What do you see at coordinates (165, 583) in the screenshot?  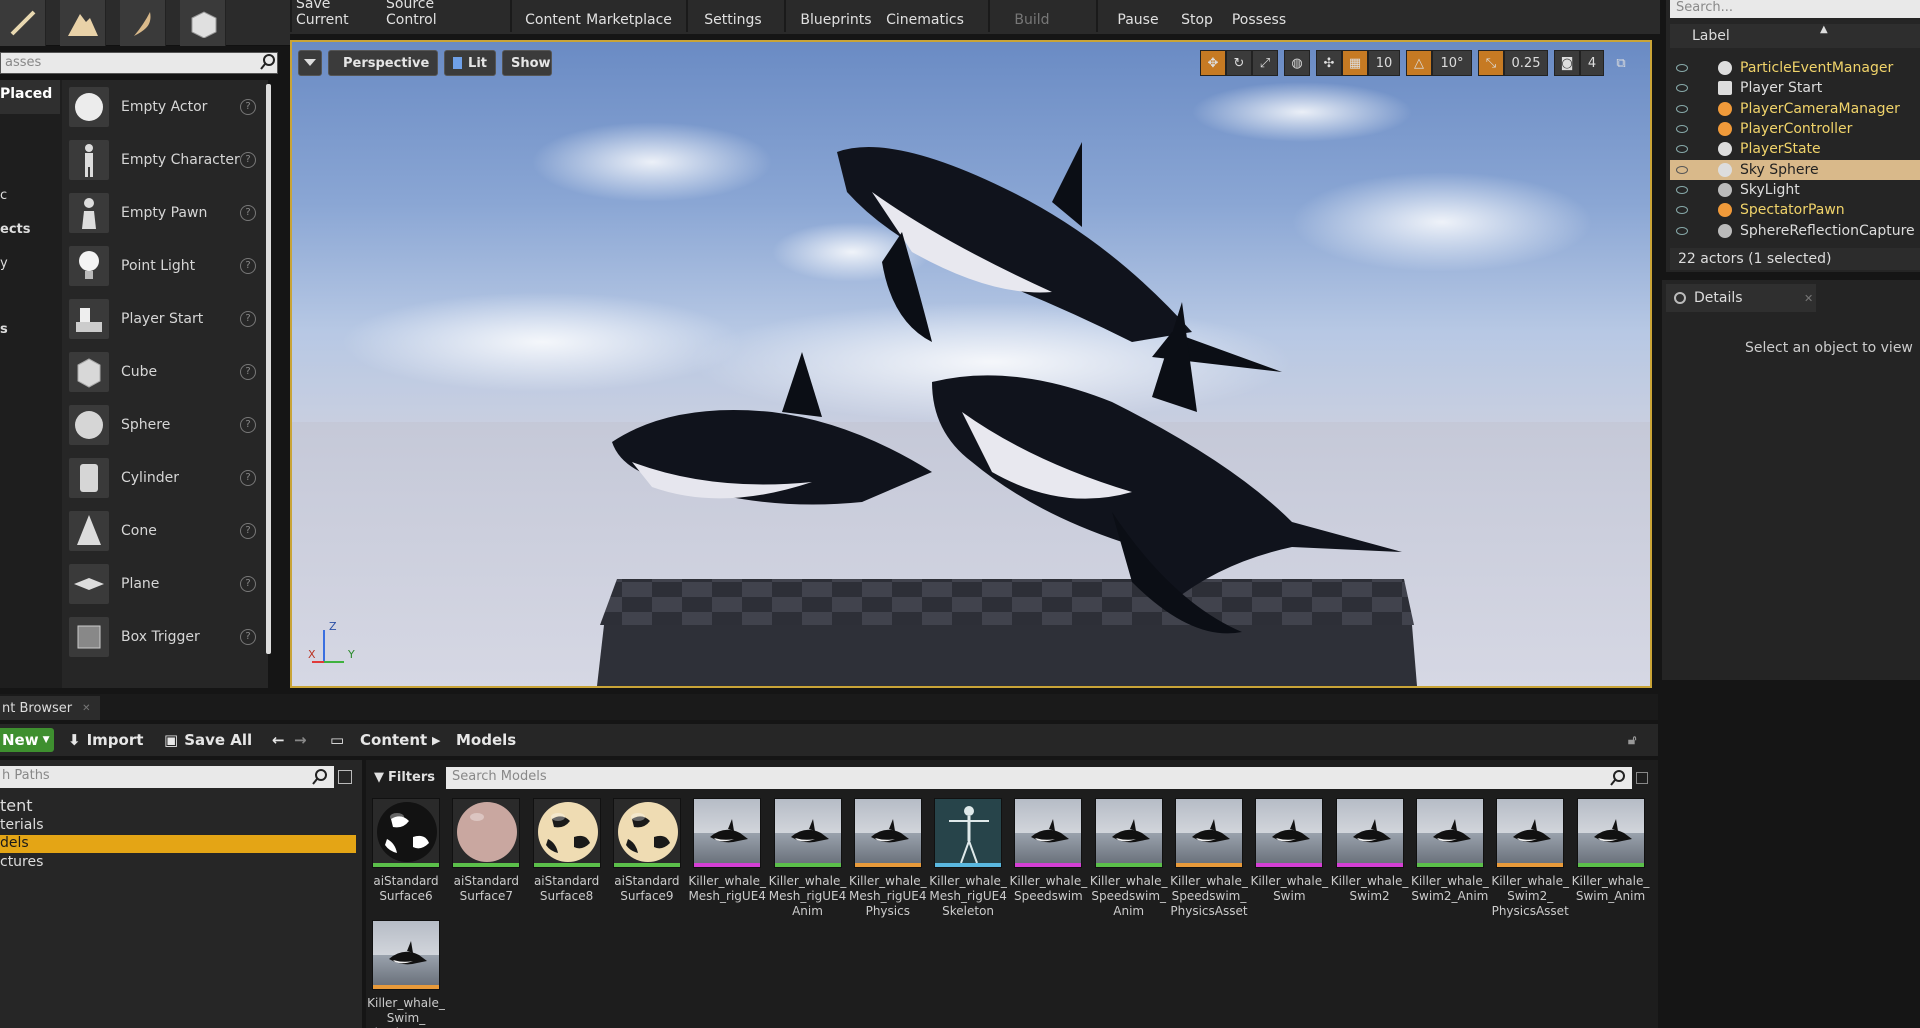 I see `place-item-plane: Plane ?` at bounding box center [165, 583].